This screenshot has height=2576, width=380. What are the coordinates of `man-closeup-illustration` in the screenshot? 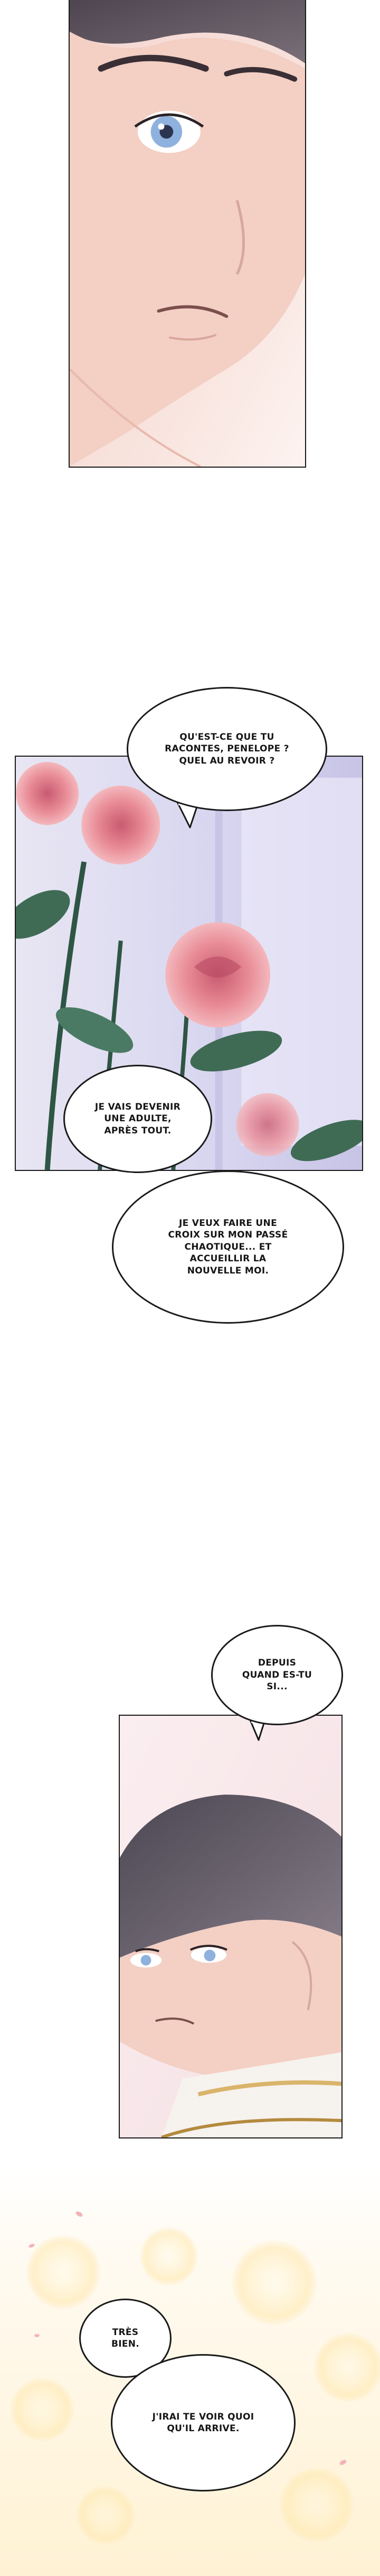 It's located at (187, 233).